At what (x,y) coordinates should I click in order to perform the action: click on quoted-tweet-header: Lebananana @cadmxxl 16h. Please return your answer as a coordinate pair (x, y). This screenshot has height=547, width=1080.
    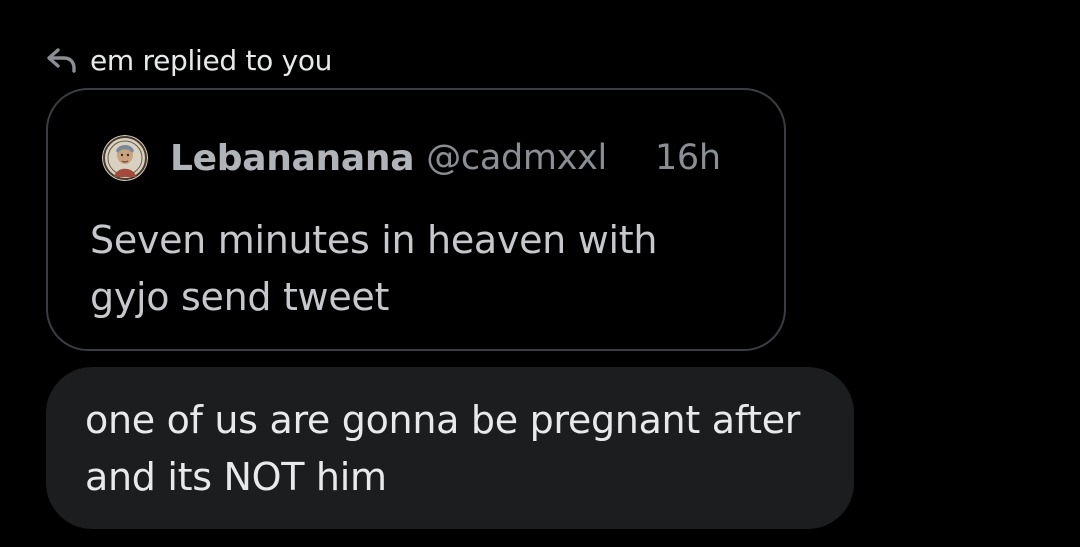
    Looking at the image, I should click on (411, 158).